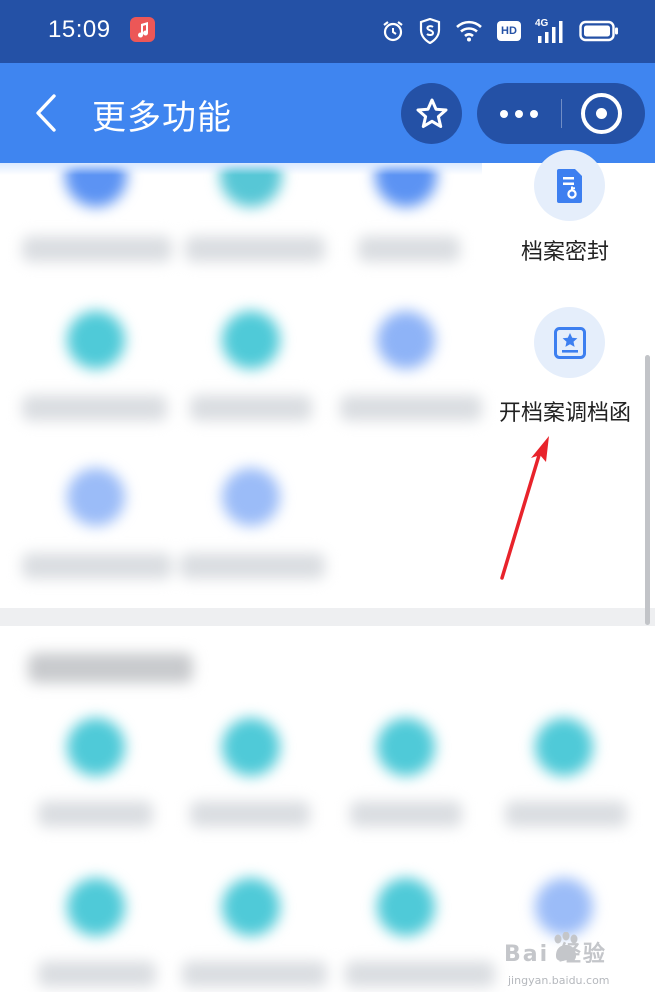 The image size is (655, 992). I want to click on feature-label: 开档案调档函, so click(564, 413).